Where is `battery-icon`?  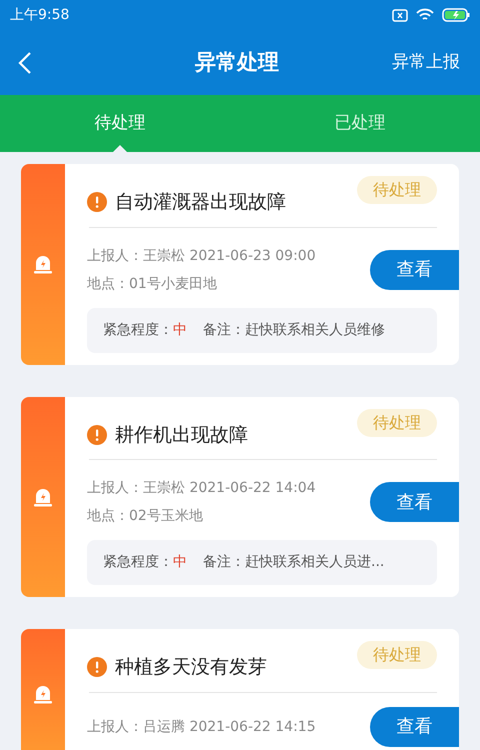
battery-icon is located at coordinates (456, 15).